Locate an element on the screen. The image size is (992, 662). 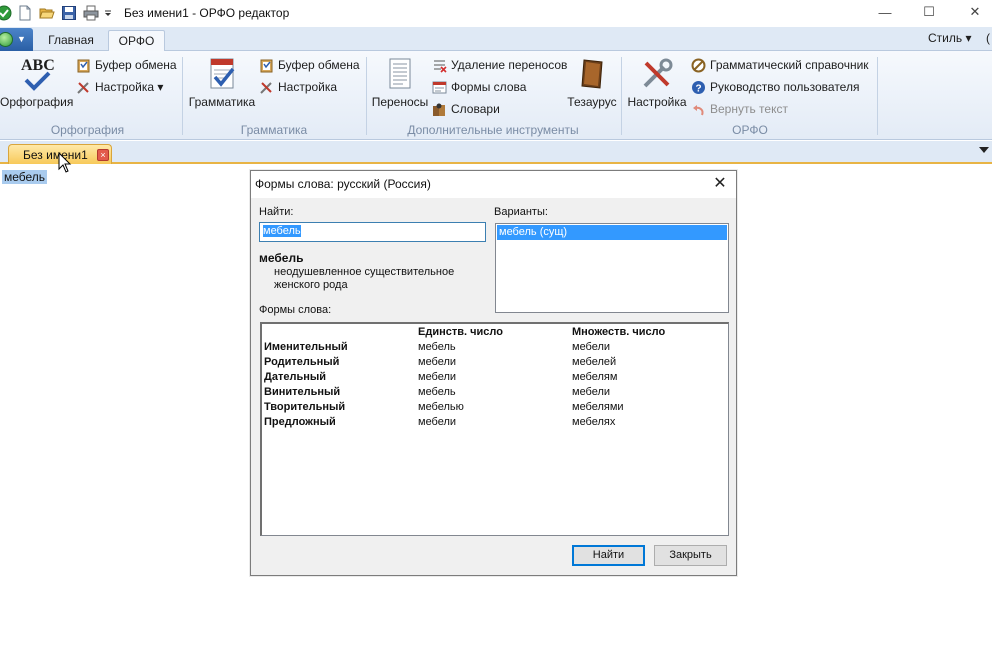
case-name: Творительный is located at coordinates (305, 407).